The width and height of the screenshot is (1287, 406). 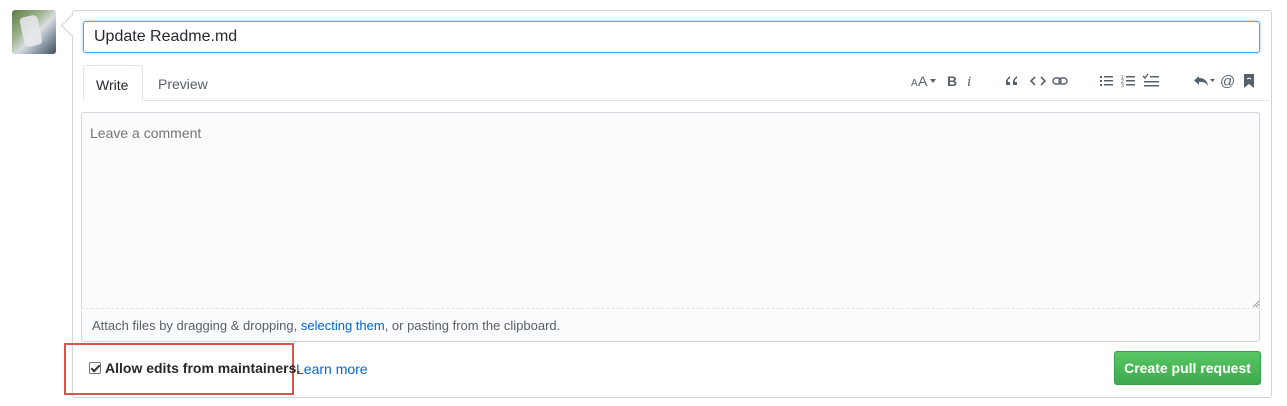 What do you see at coordinates (1107, 81) in the screenshot?
I see `bullet-list-icon` at bounding box center [1107, 81].